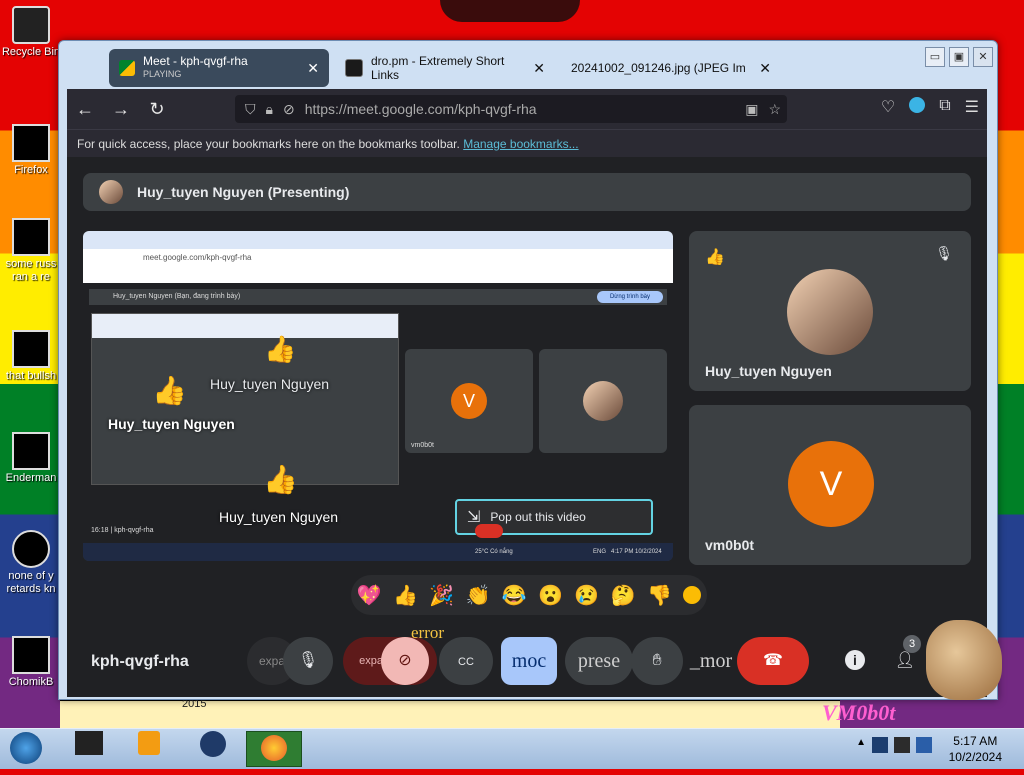  Describe the element at coordinates (774, 109) in the screenshot. I see `bookmark-star-icon: ☆` at that location.